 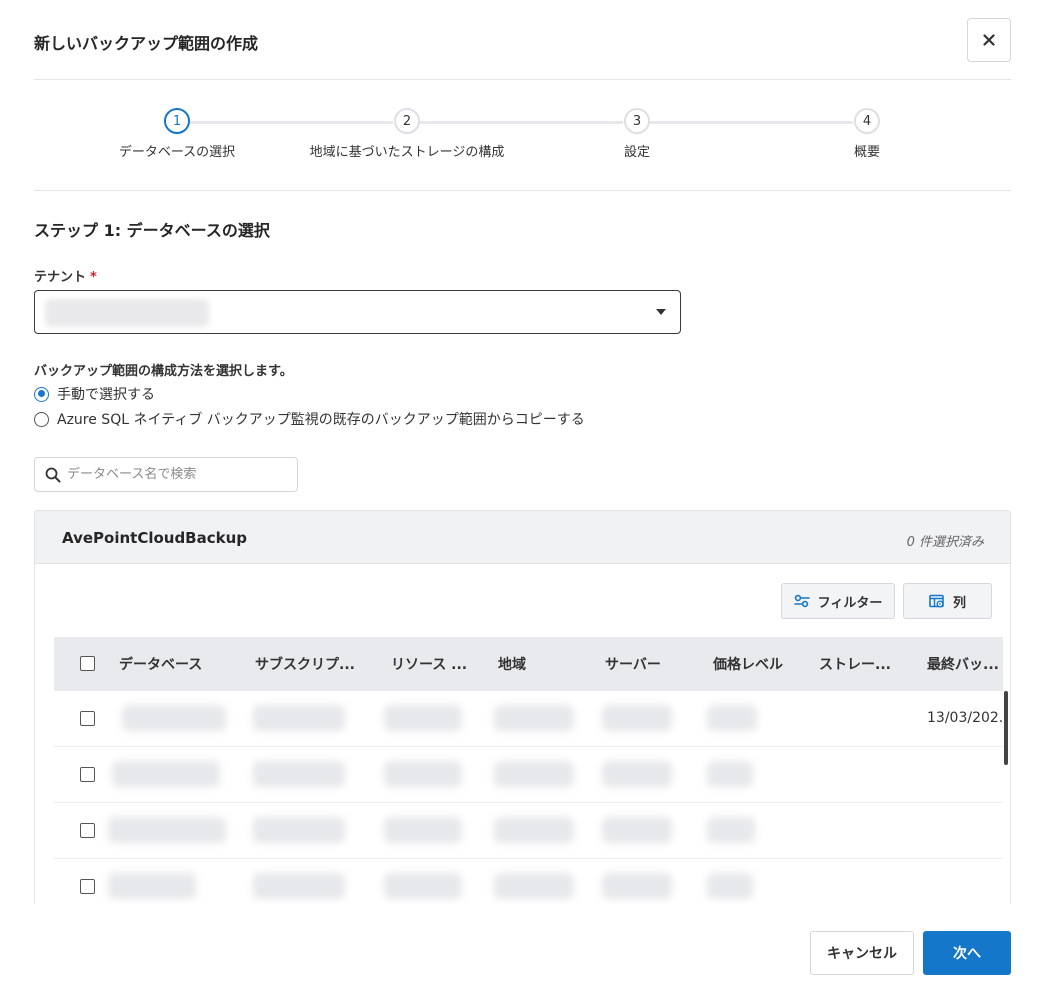 I want to click on panel-header: AvePointCloudBackup 0 件選択済み, so click(x=522, y=537).